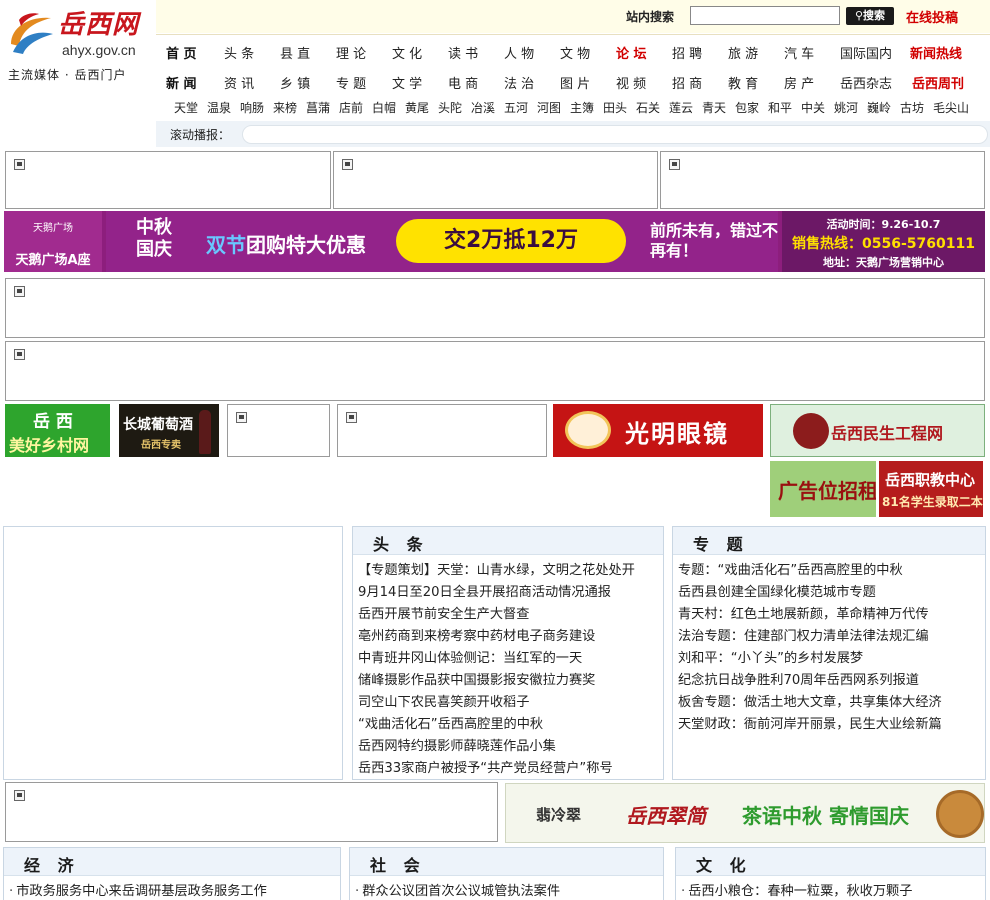 This screenshot has height=900, width=990. I want to click on nav-link-row3-22: 古坊, so click(912, 107).